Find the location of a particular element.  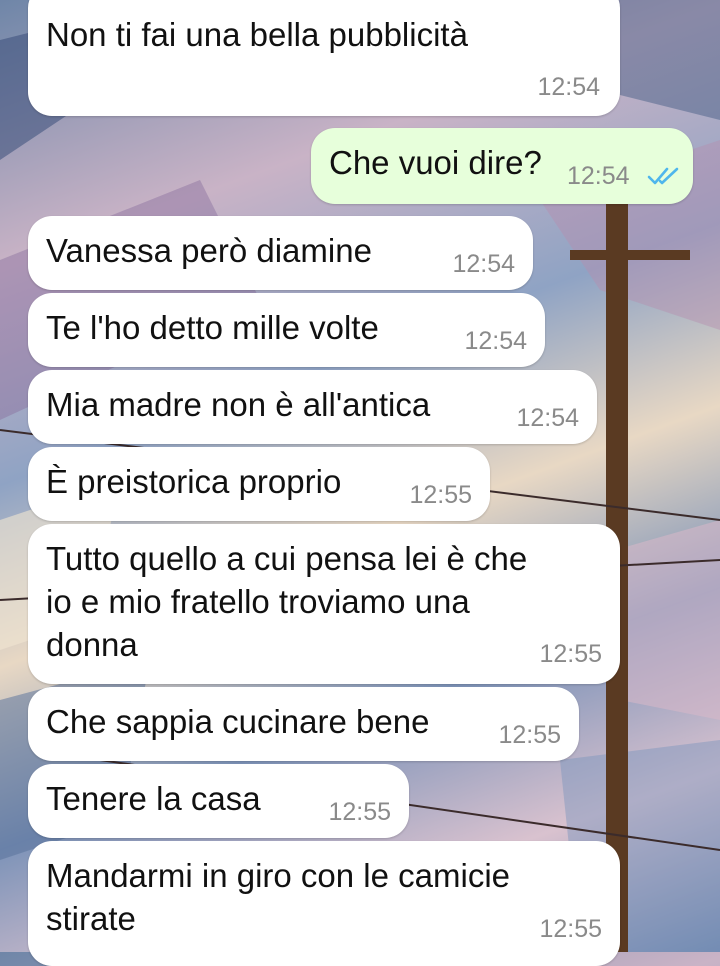

message-text: Tenere la casa is located at coordinates (153, 798).